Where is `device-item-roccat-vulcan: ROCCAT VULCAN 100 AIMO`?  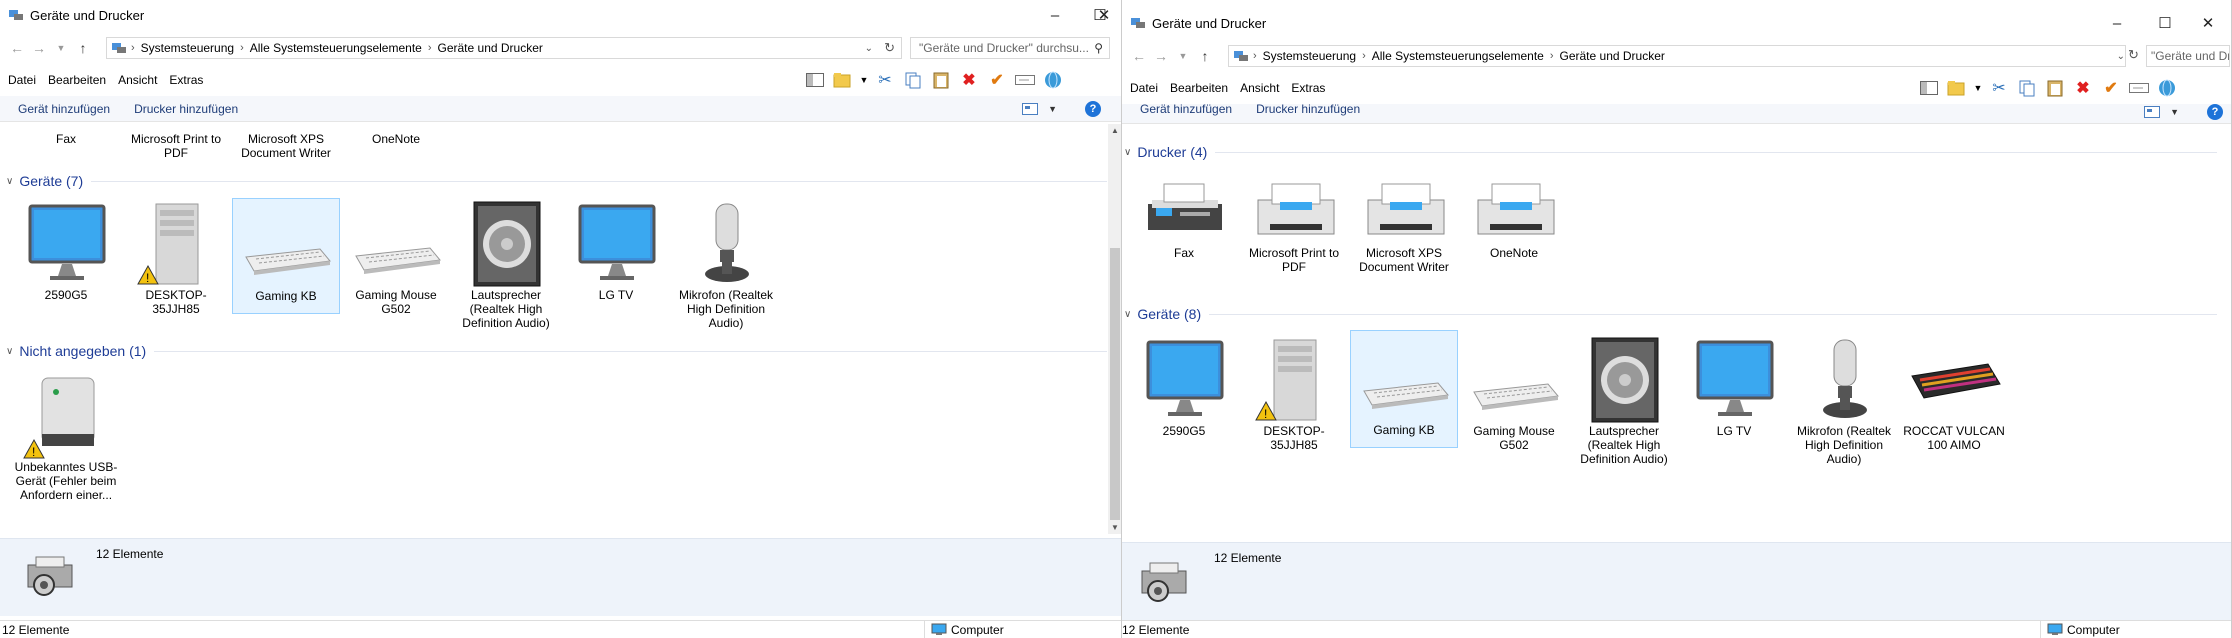 device-item-roccat-vulcan: ROCCAT VULCAN 100 AIMO is located at coordinates (1954, 394).